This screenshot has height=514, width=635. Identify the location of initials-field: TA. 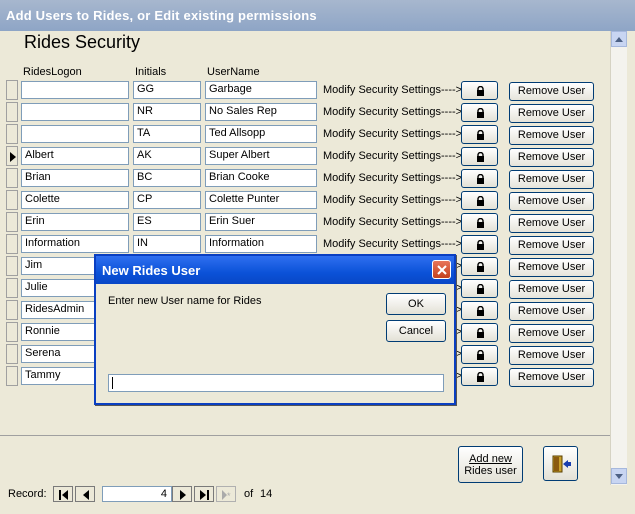
(167, 134).